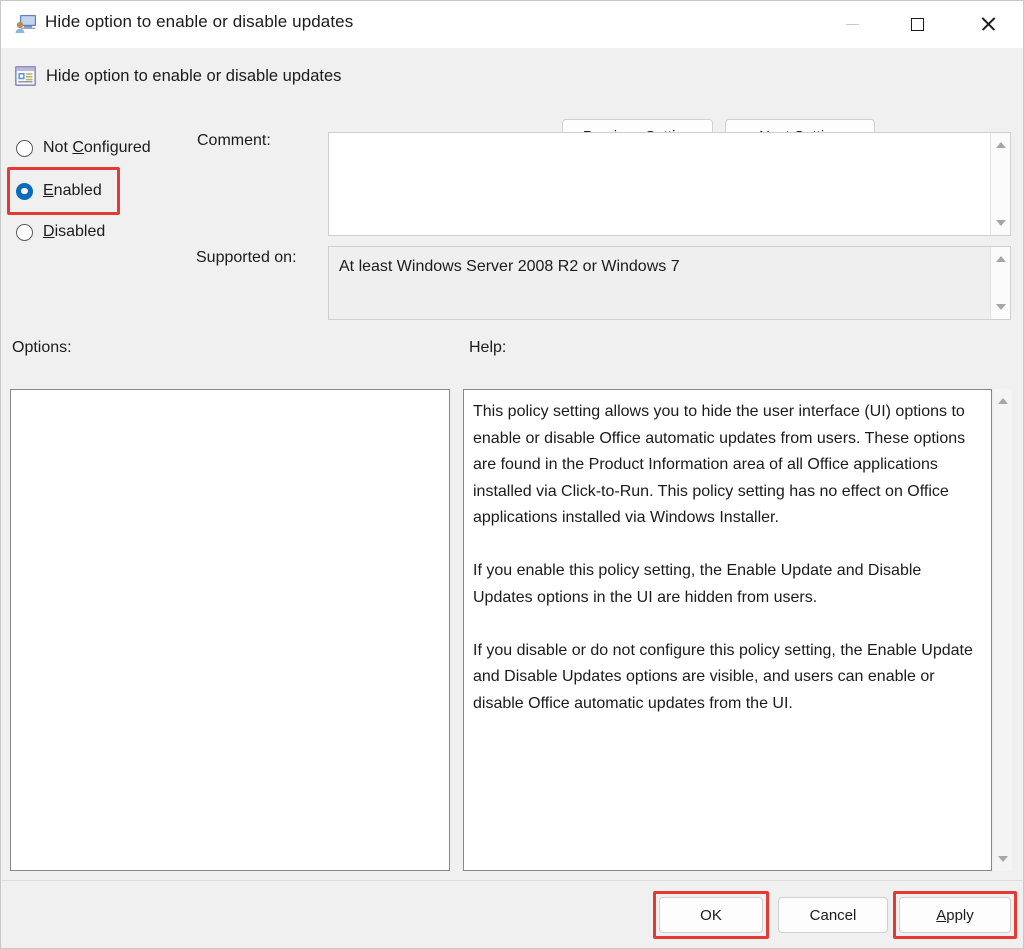 The image size is (1024, 949). Describe the element at coordinates (97, 147) in the screenshot. I see `radio-label: Not Configured` at that location.